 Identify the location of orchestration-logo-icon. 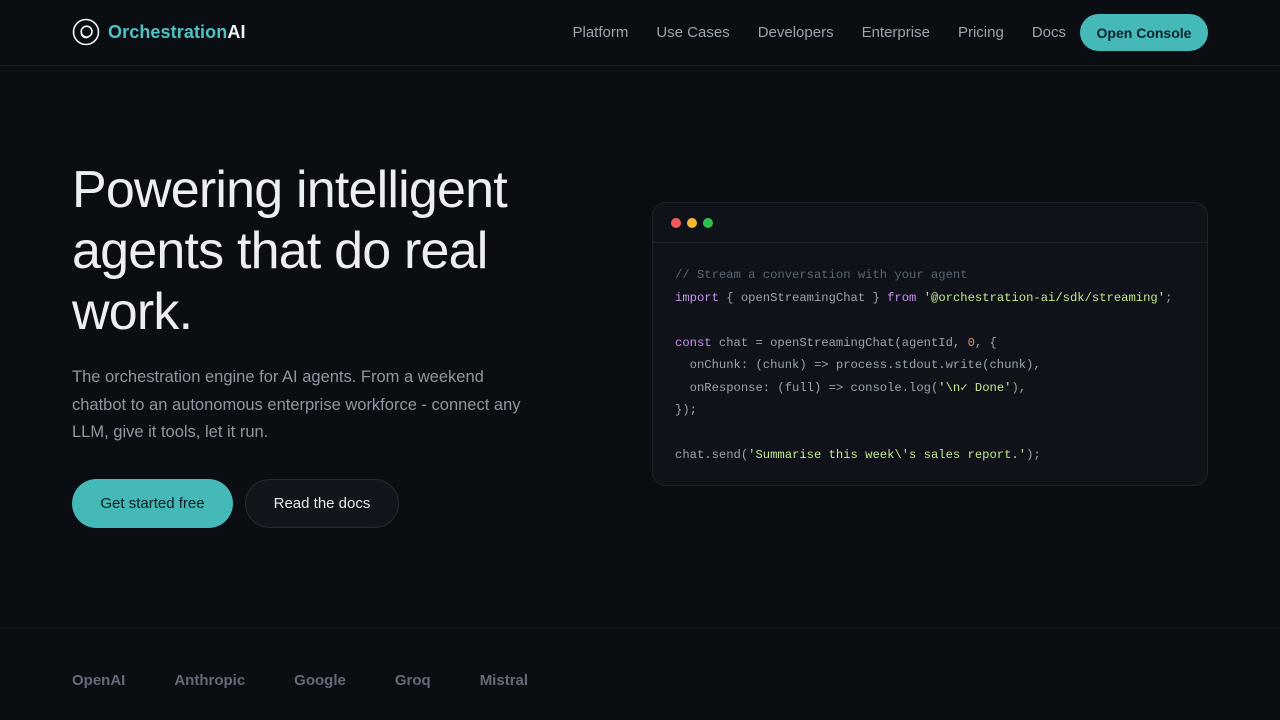
(86, 32).